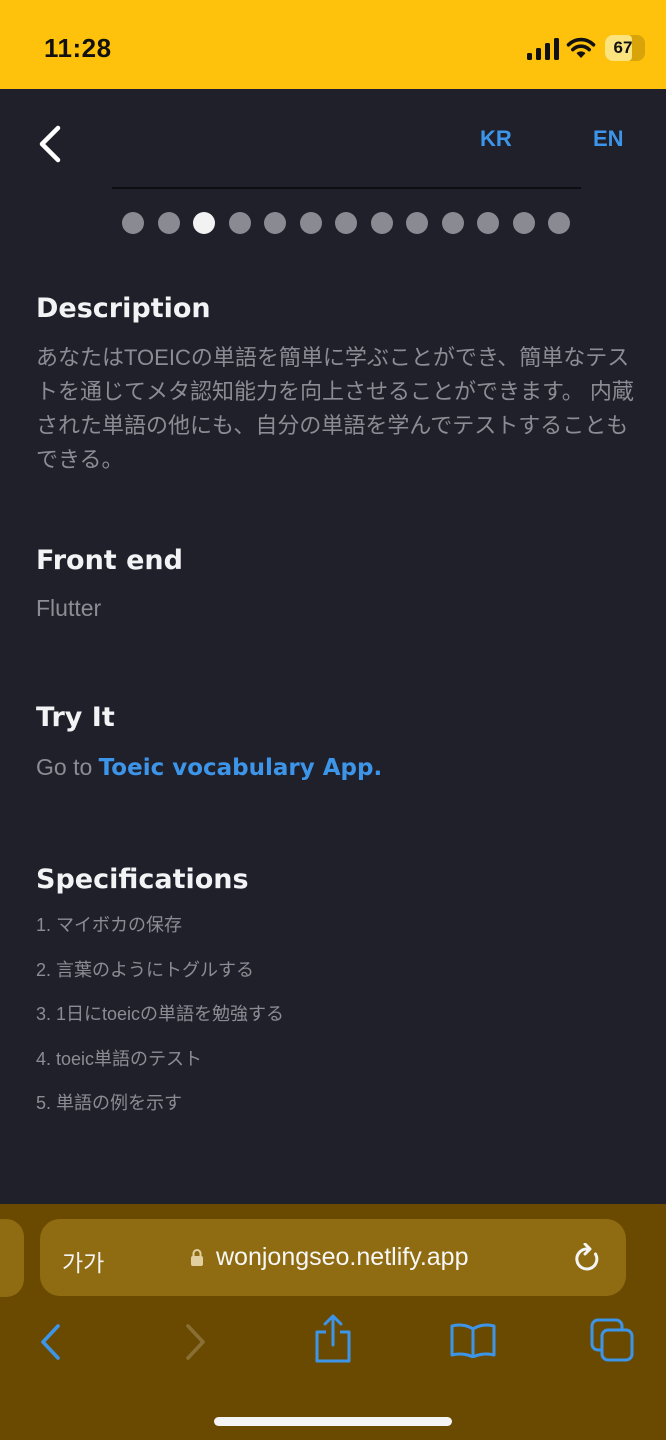 The height and width of the screenshot is (1440, 666). I want to click on try-it-heading: Try It, so click(75, 717).